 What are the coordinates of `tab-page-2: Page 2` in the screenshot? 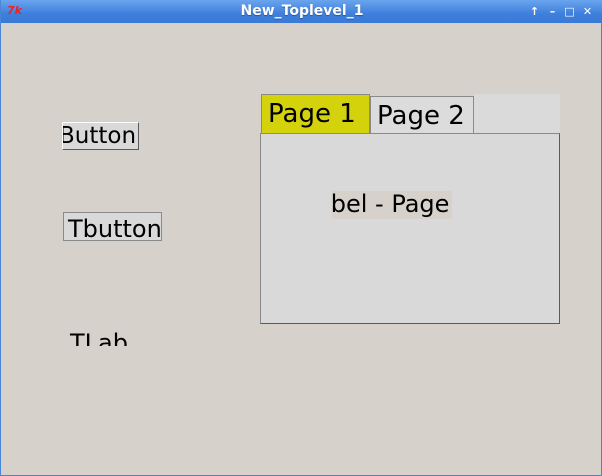 It's located at (422, 115).